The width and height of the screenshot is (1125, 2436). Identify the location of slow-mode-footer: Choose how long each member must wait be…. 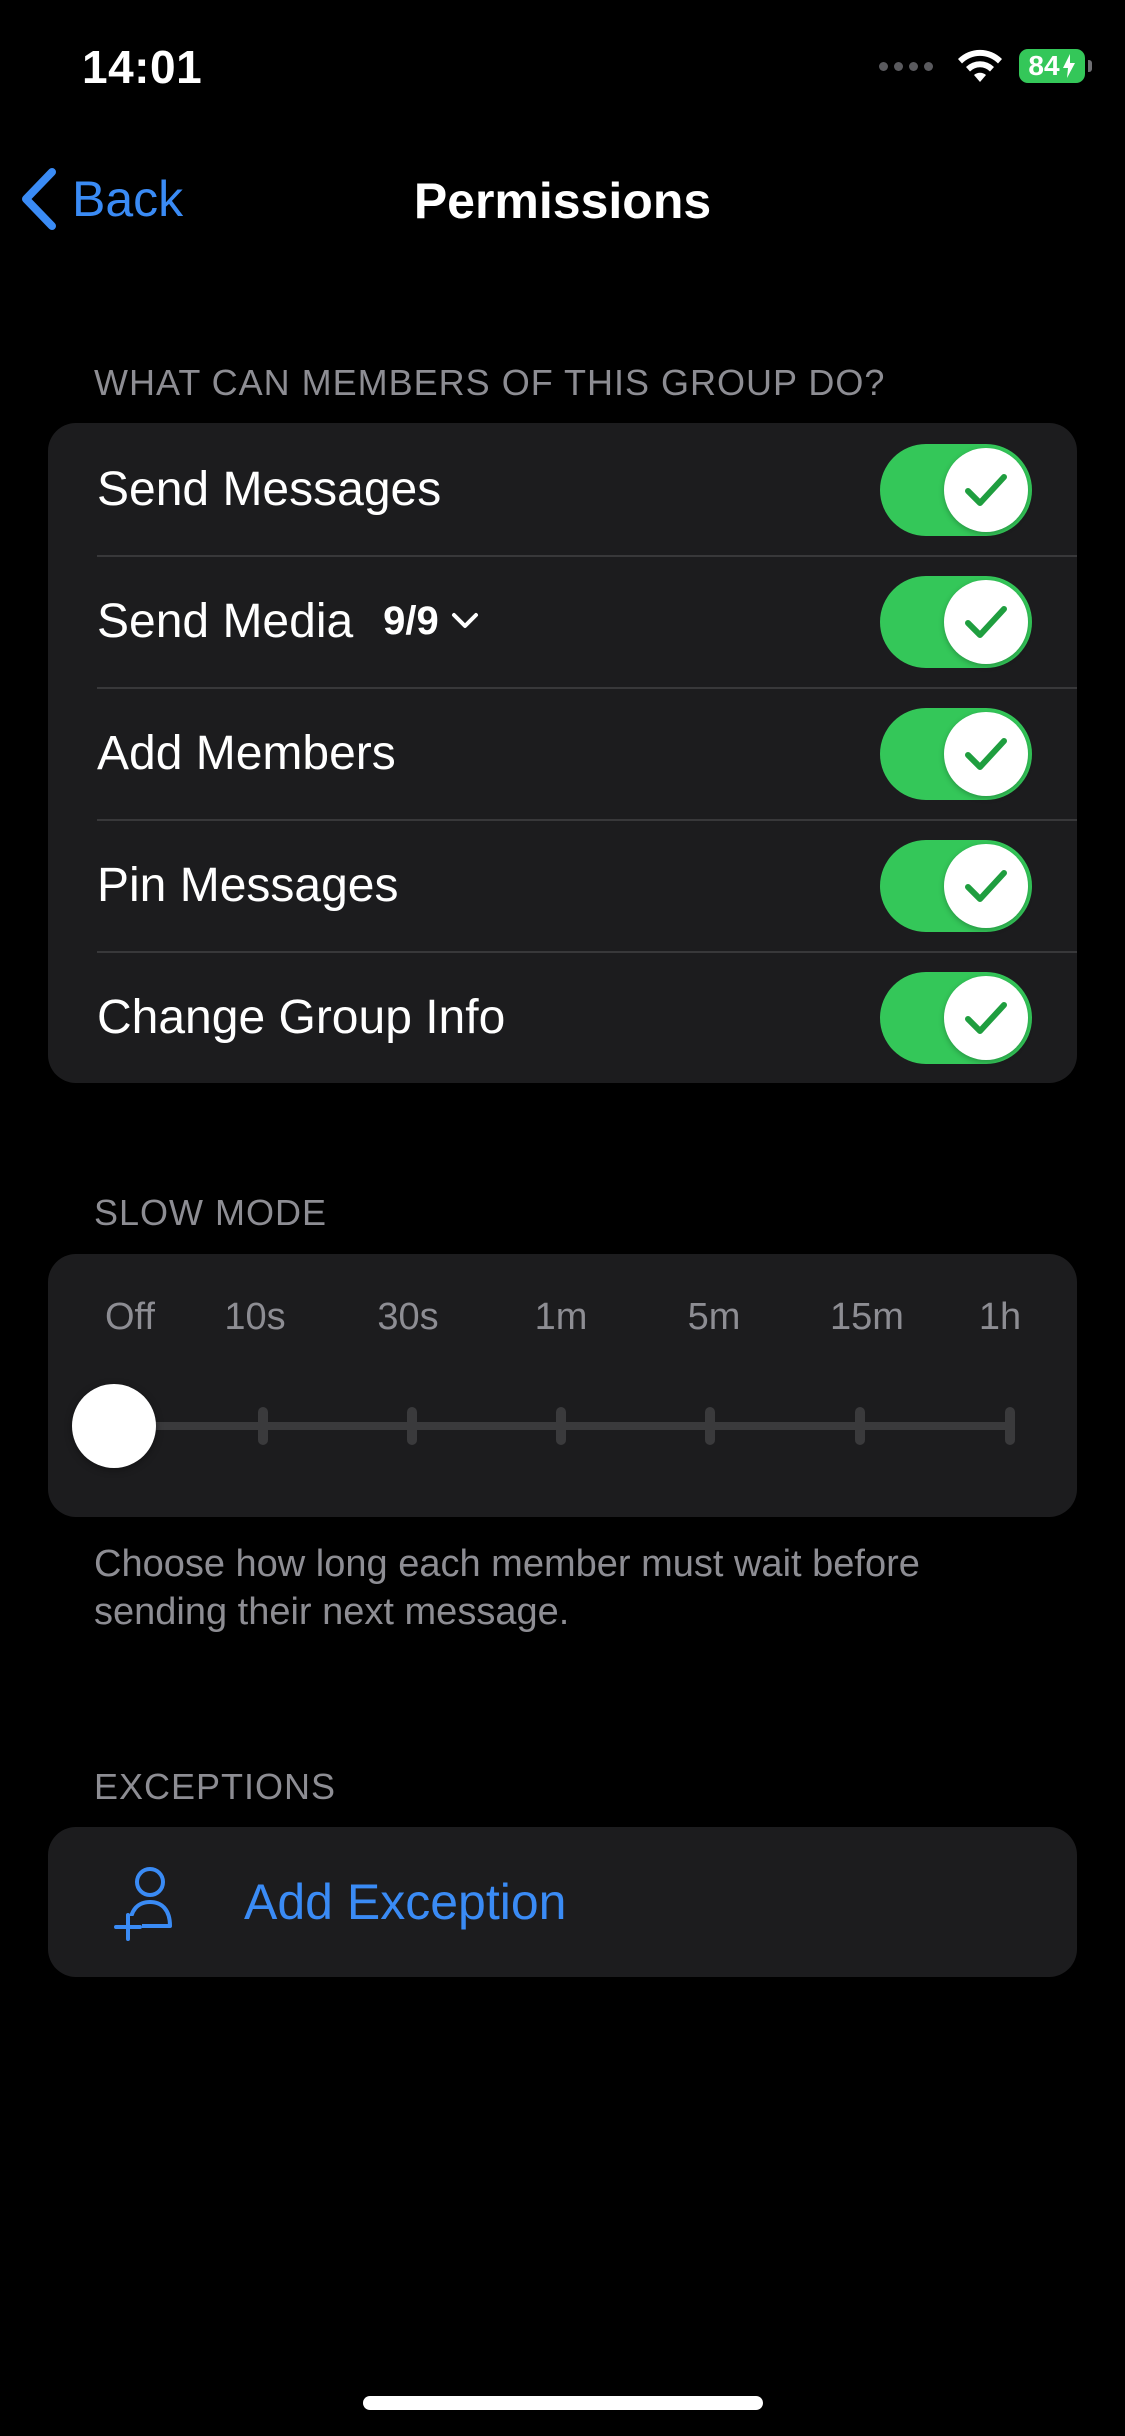
(507, 1588).